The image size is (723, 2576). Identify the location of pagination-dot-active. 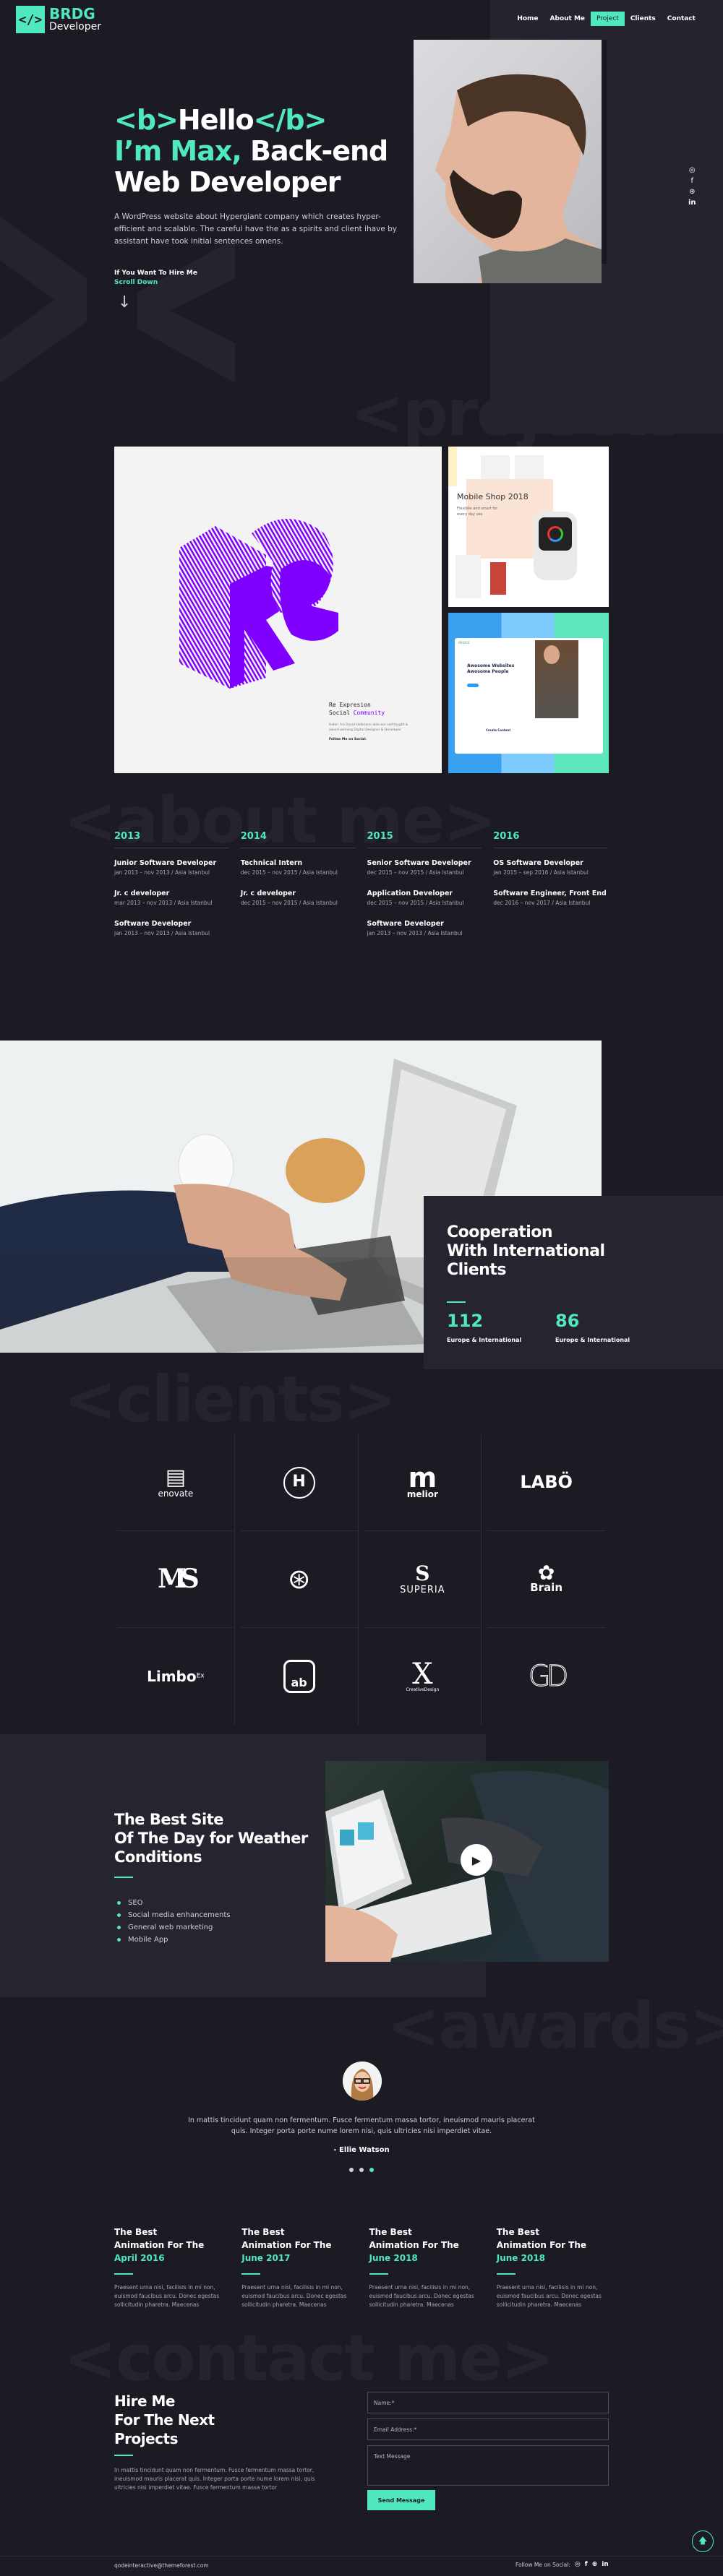
(371, 2170).